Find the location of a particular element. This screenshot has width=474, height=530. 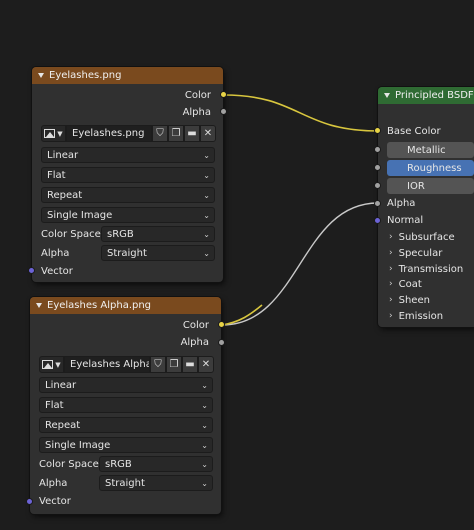

extension-value: Repeat is located at coordinates (63, 425).